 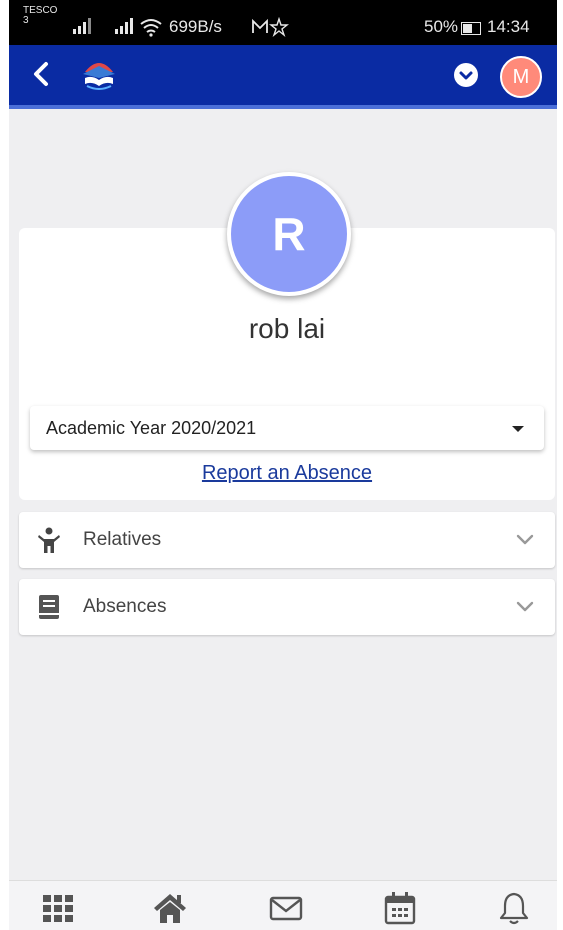 What do you see at coordinates (283, 77) in the screenshot?
I see `app-header: M` at bounding box center [283, 77].